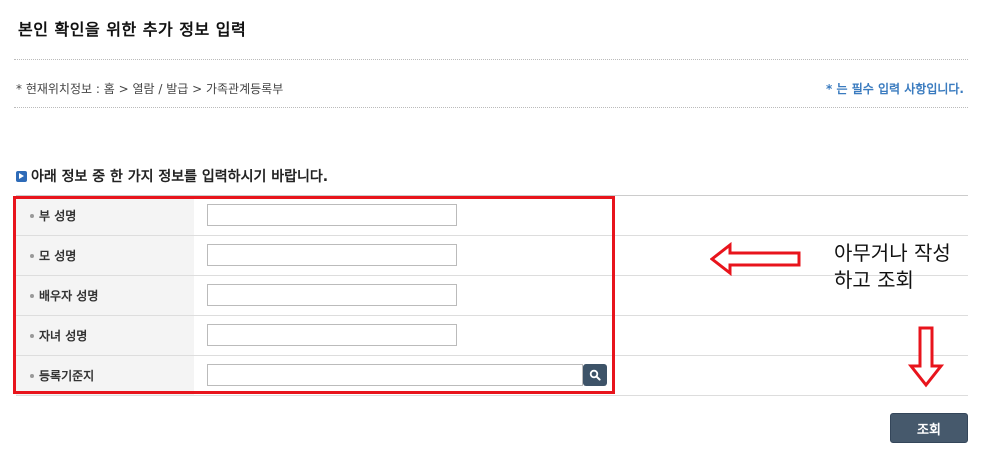 The image size is (992, 466). What do you see at coordinates (491, 59) in the screenshot?
I see `title-divider` at bounding box center [491, 59].